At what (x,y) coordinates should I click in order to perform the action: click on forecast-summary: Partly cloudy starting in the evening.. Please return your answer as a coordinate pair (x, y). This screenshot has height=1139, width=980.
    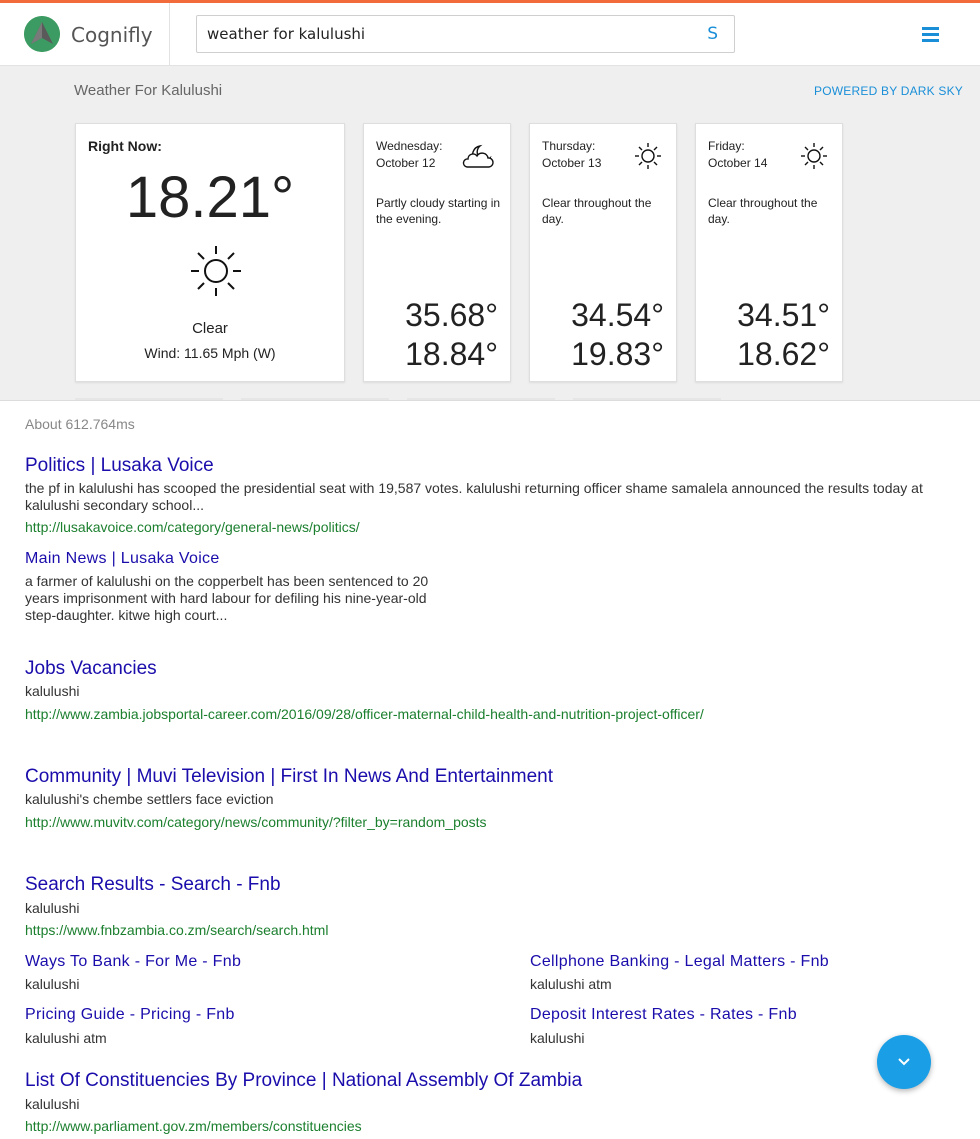
    Looking at the image, I should click on (438, 211).